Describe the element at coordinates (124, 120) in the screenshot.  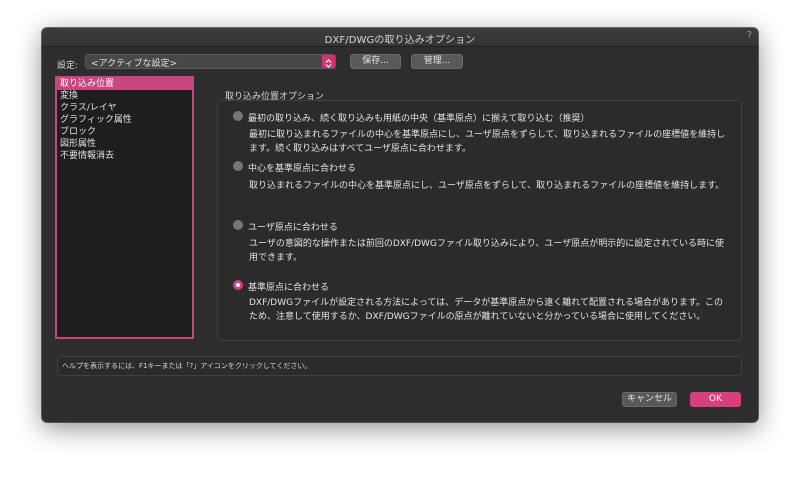
I see `category-item-graphic-attributes: グラフィック属性` at that location.